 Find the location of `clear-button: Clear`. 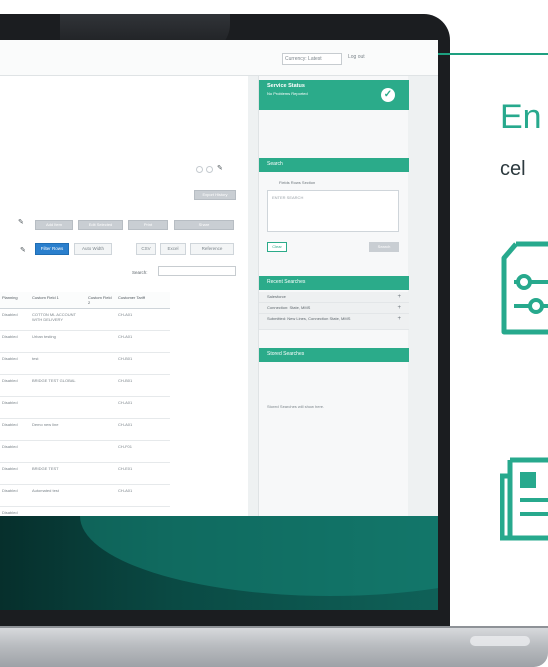

clear-button: Clear is located at coordinates (277, 247).